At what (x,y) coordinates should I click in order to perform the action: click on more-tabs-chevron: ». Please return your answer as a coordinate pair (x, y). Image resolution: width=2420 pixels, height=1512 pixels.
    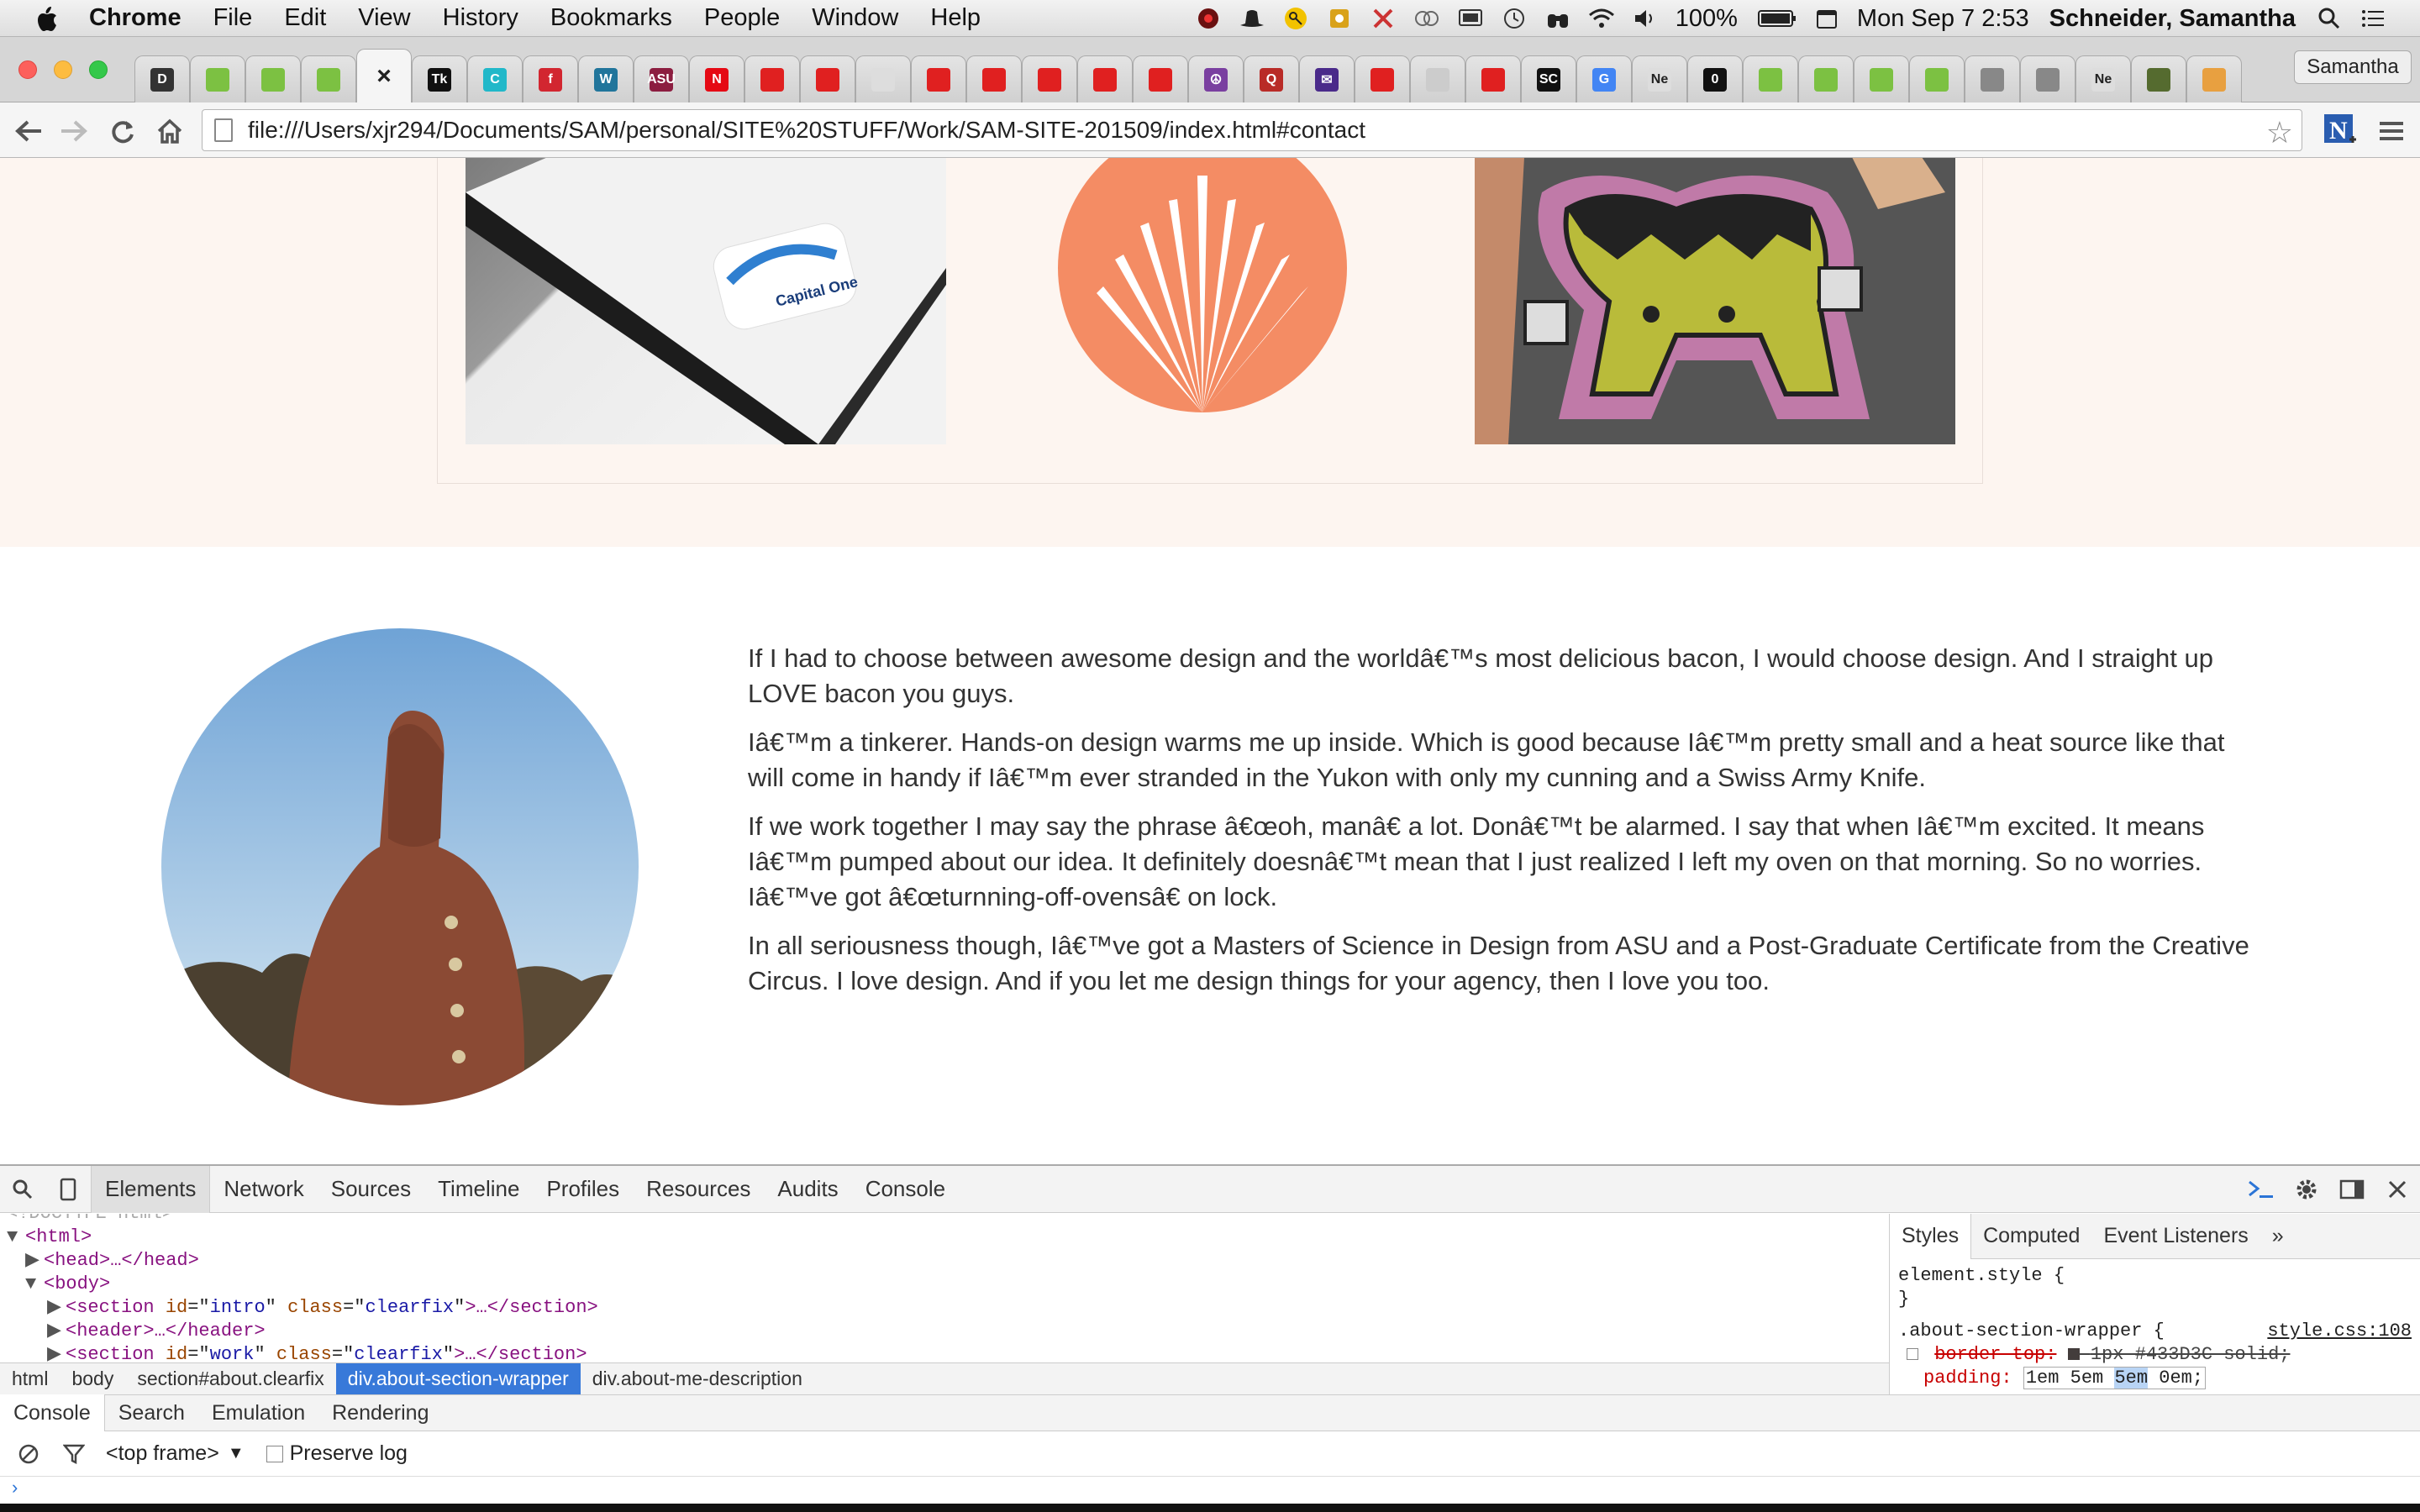
    Looking at the image, I should click on (2278, 1236).